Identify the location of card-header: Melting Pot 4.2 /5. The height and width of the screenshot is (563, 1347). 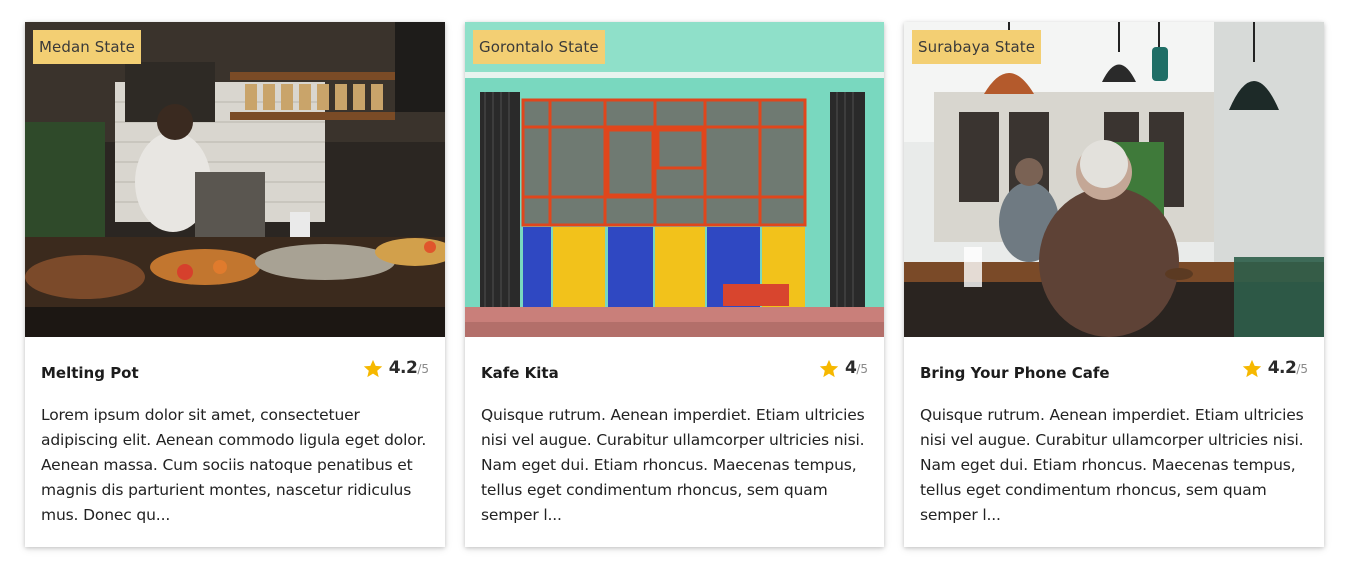
(235, 373).